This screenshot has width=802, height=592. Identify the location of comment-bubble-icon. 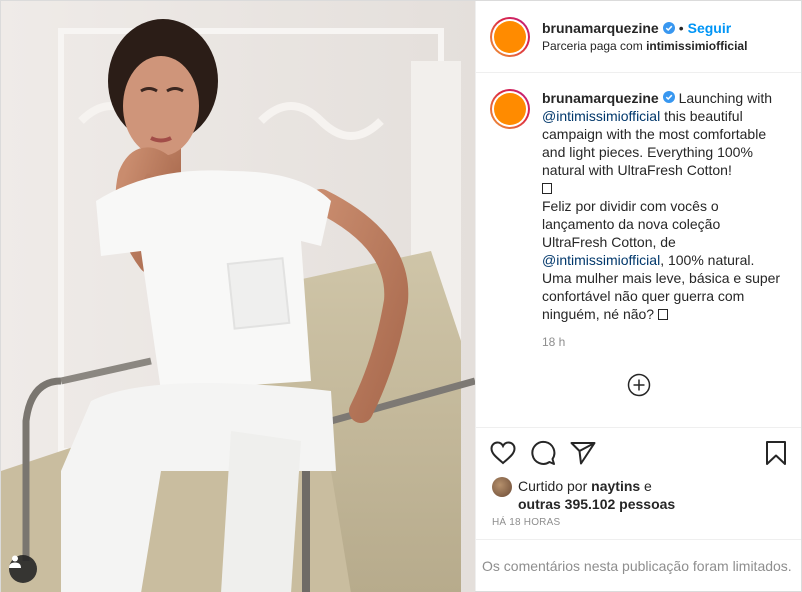
(543, 452).